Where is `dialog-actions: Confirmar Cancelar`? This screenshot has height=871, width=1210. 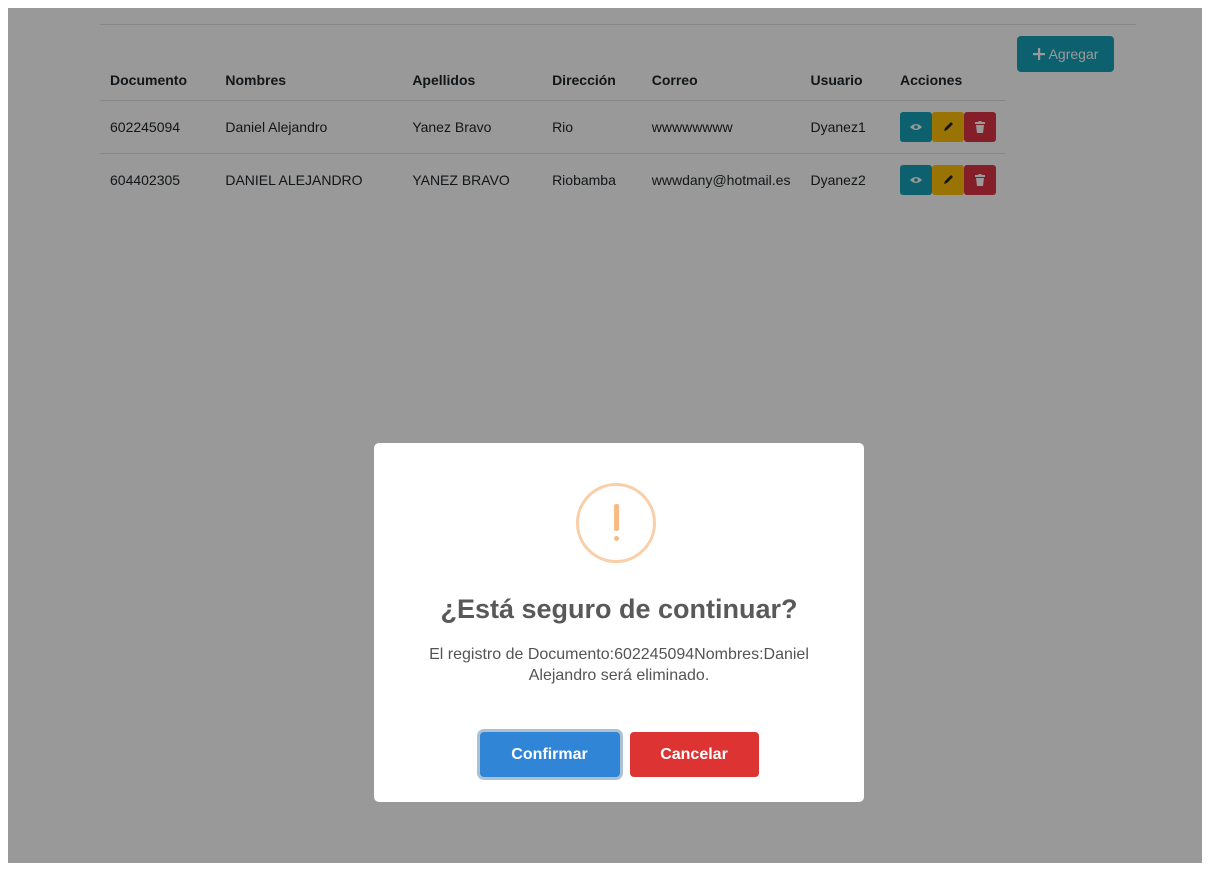 dialog-actions: Confirmar Cancelar is located at coordinates (619, 754).